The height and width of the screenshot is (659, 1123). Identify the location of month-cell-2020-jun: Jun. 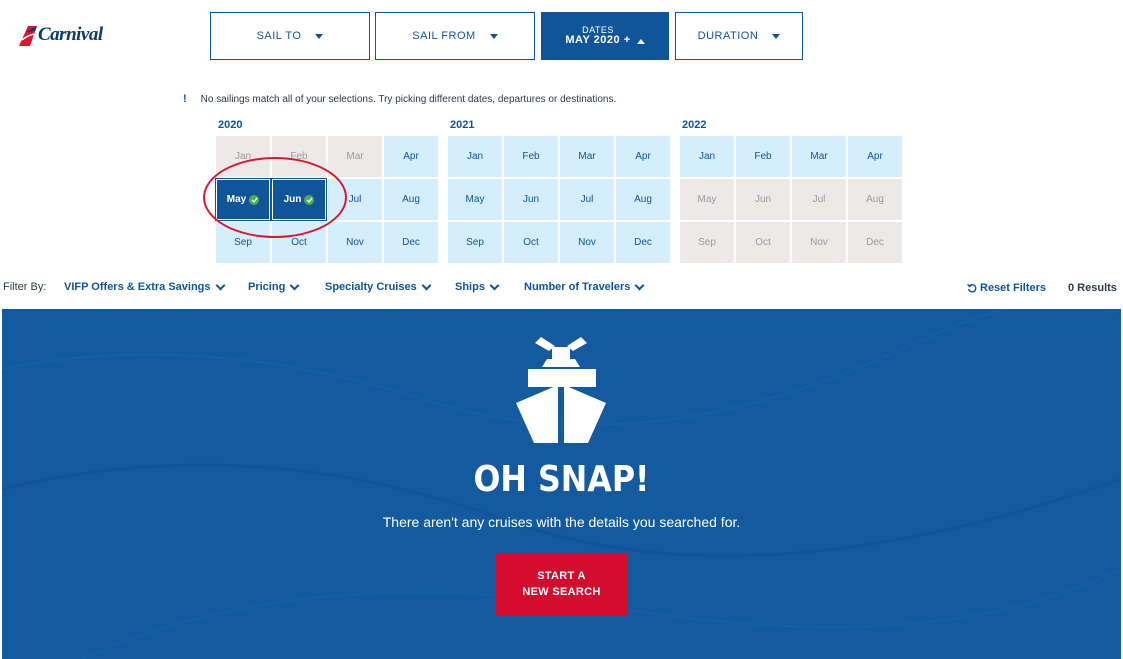
(299, 199).